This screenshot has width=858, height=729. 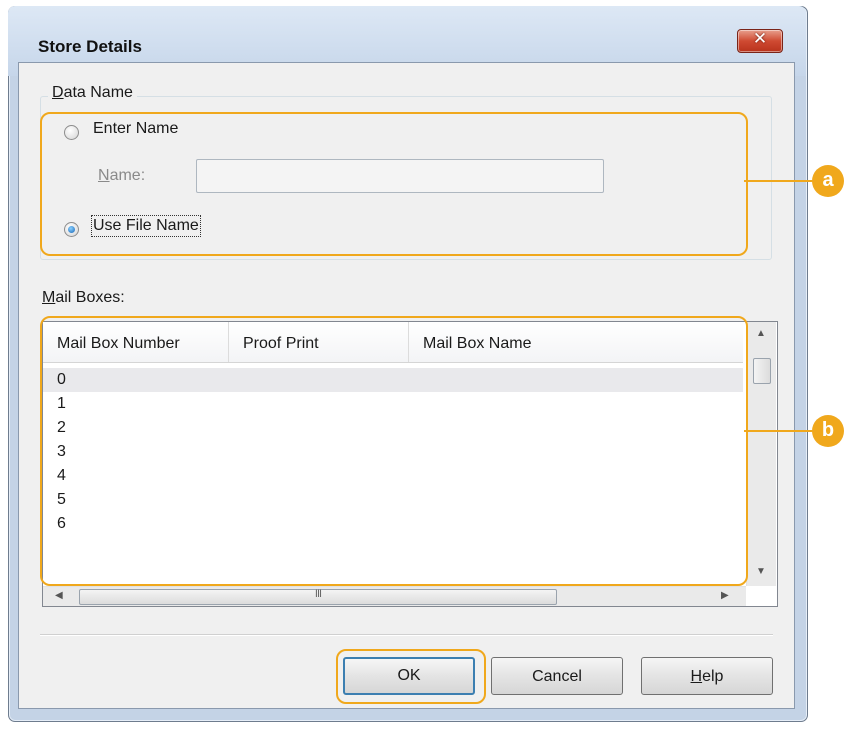 What do you see at coordinates (122, 175) in the screenshot?
I see `name-field-label: Name:` at bounding box center [122, 175].